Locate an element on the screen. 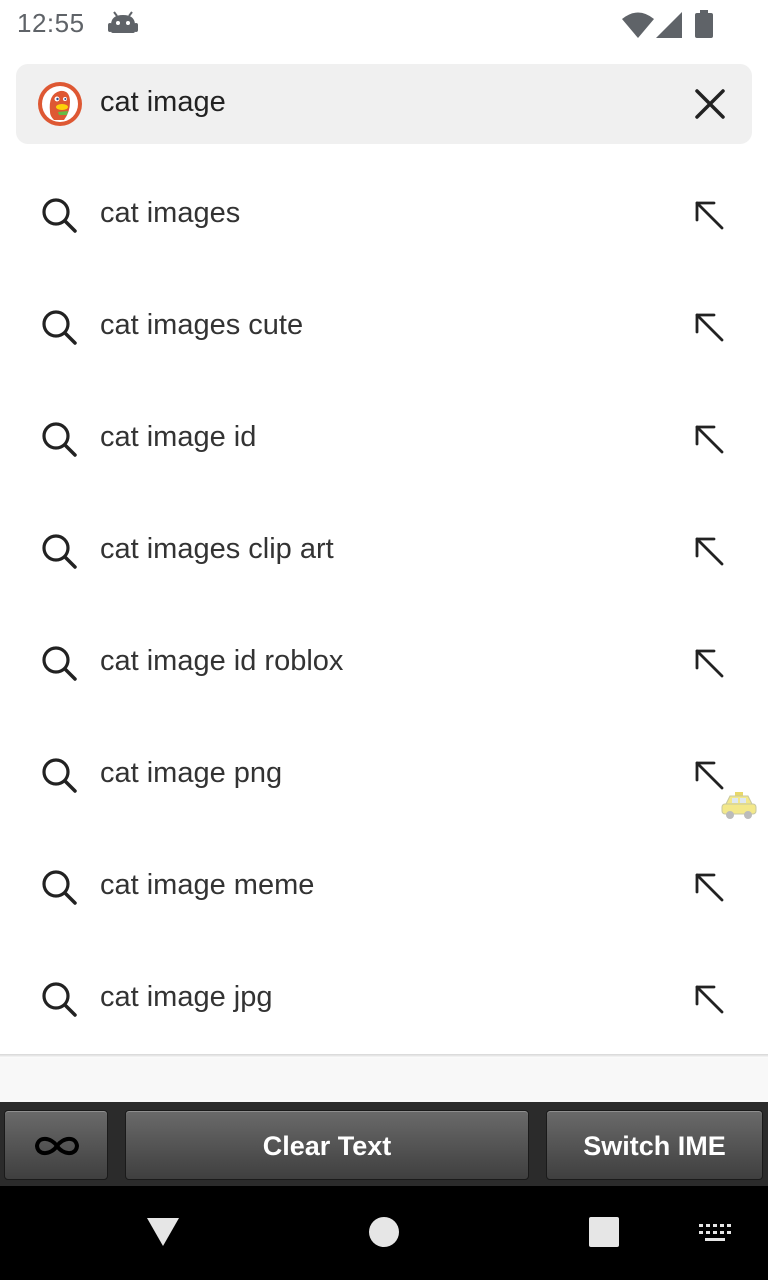 The image size is (768, 1280). infinity-button is located at coordinates (56, 1145).